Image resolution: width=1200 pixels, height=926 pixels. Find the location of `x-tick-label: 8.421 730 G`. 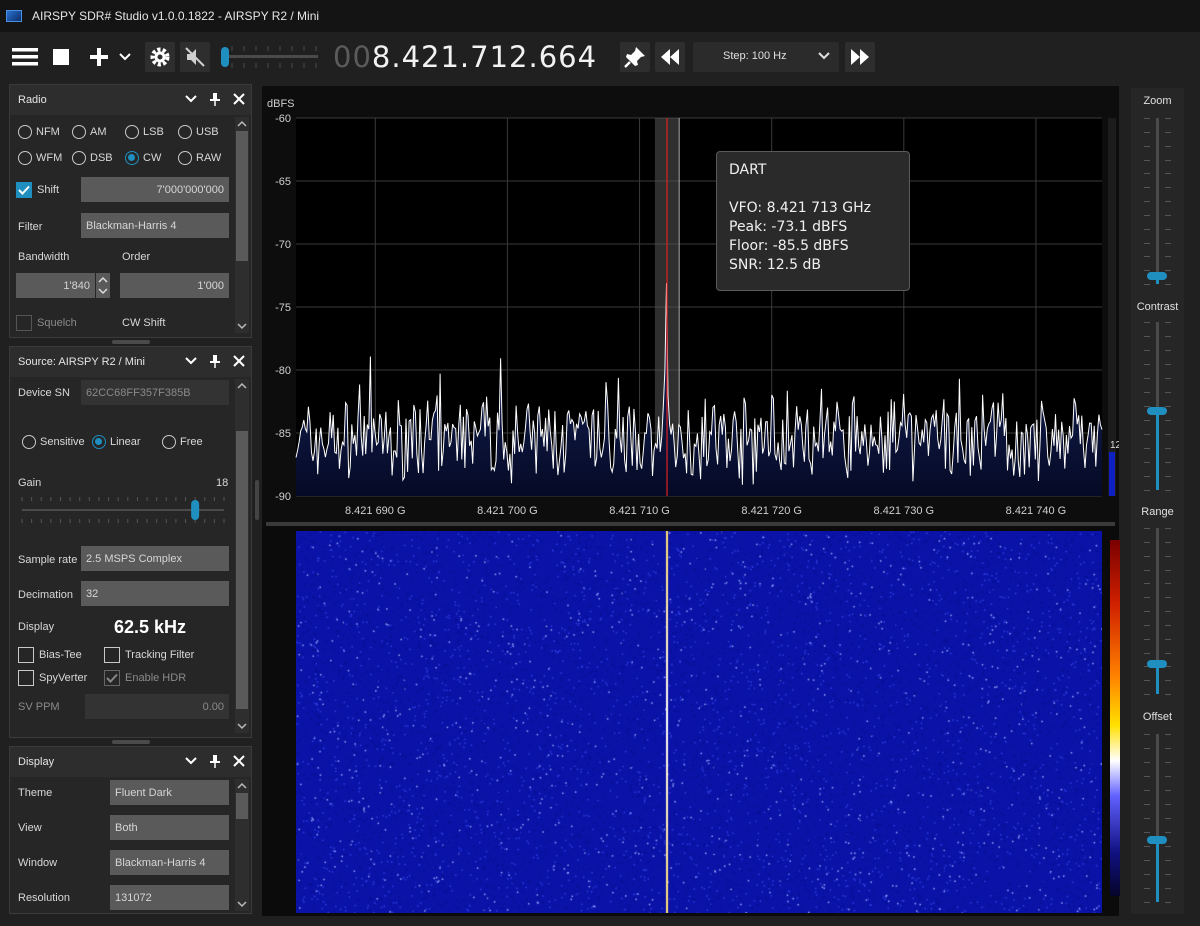

x-tick-label: 8.421 730 G is located at coordinates (904, 511).